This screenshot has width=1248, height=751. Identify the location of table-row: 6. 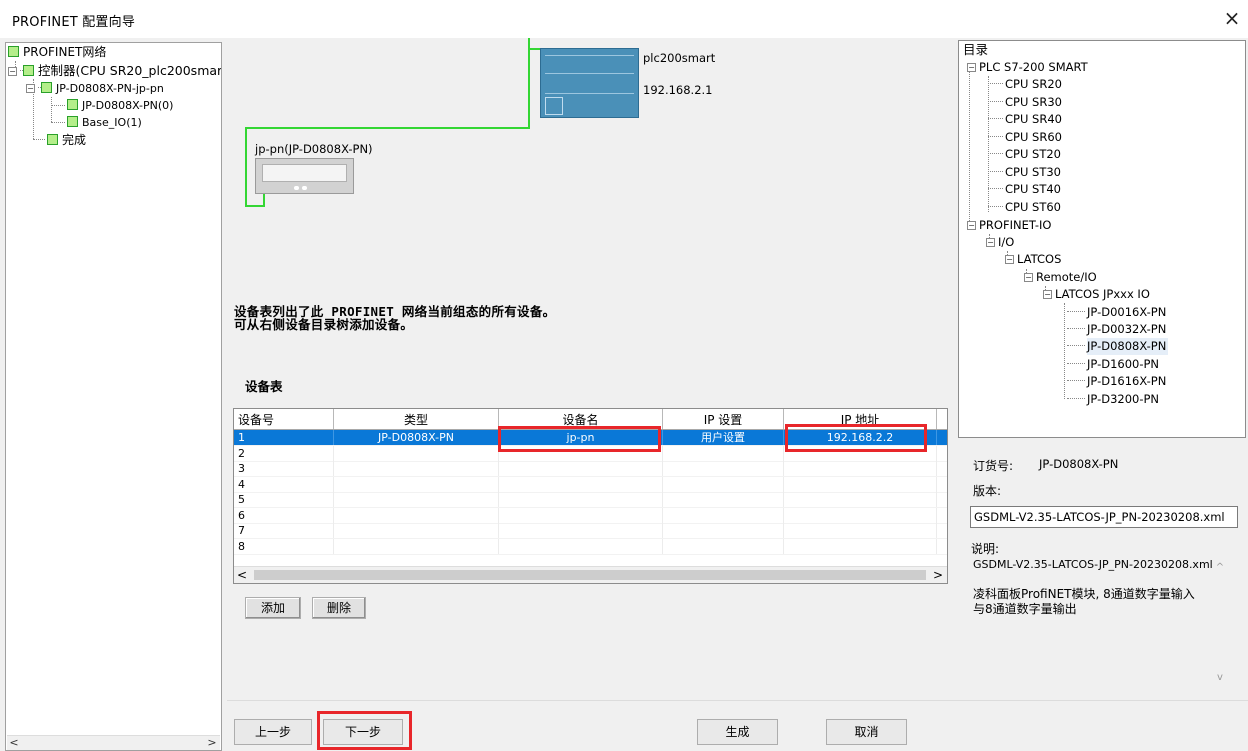
(590, 515).